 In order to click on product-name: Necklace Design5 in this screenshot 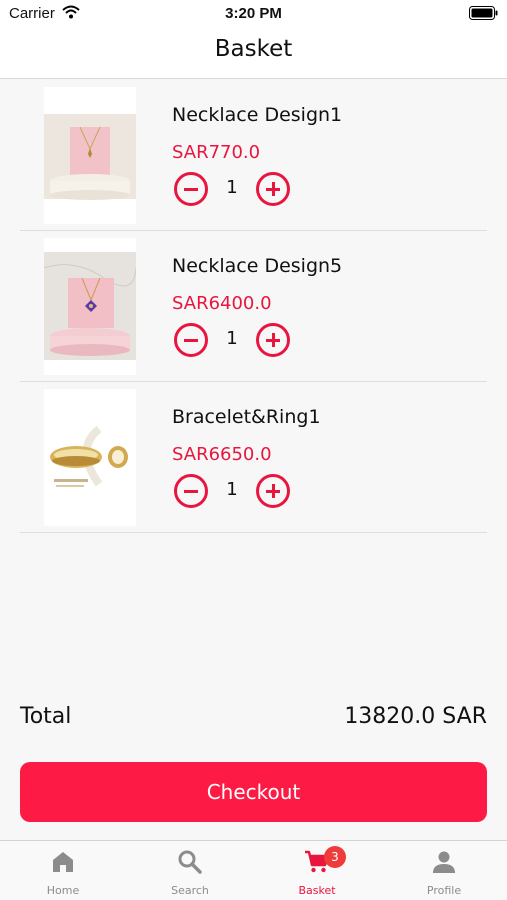, I will do `click(257, 266)`.